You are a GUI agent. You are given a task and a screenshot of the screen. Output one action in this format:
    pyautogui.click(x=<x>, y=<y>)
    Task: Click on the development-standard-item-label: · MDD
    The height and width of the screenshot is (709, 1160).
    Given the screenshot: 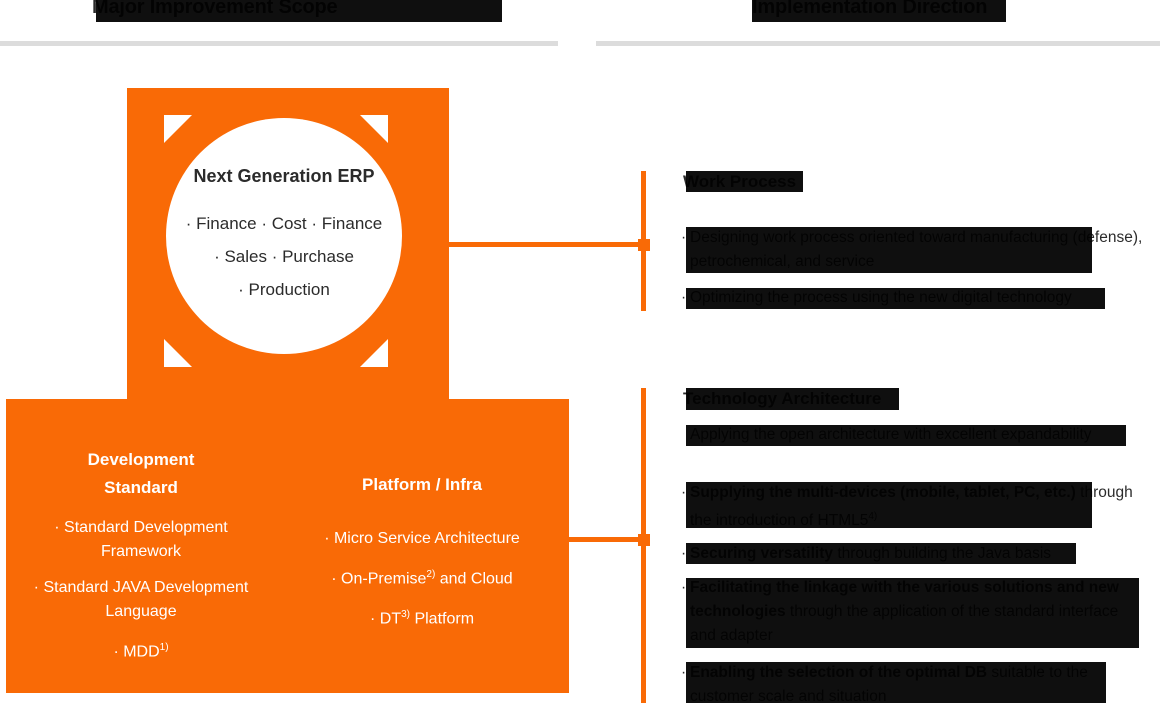 What is the action you would take?
    pyautogui.click(x=136, y=652)
    